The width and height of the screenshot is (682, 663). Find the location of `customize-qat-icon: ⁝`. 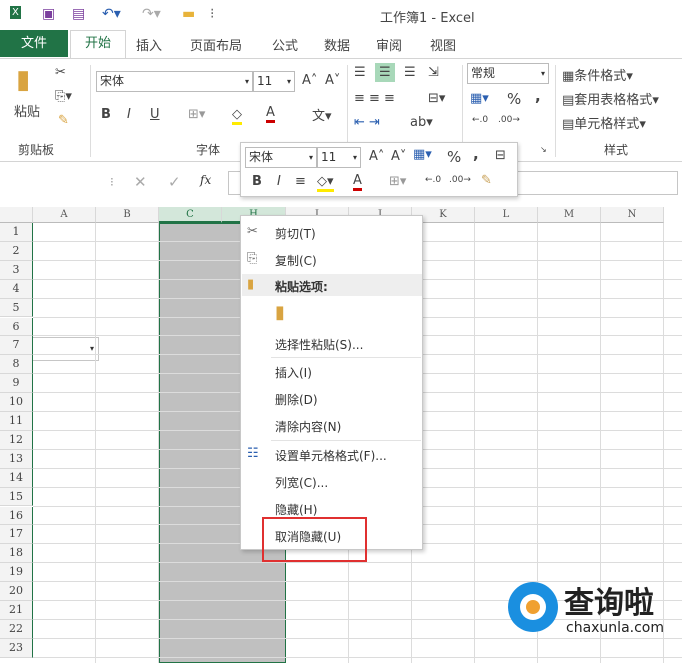

customize-qat-icon: ⁝ is located at coordinates (212, 14).